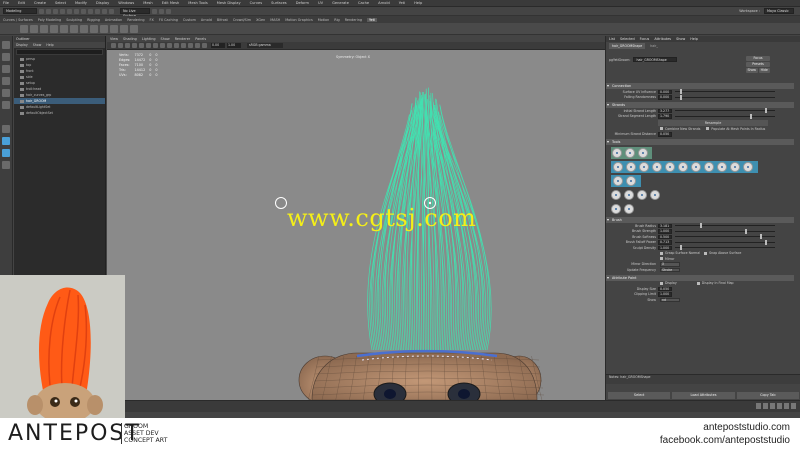  Describe the element at coordinates (680, 39) in the screenshot. I see `attr-menu-show: Show` at that location.